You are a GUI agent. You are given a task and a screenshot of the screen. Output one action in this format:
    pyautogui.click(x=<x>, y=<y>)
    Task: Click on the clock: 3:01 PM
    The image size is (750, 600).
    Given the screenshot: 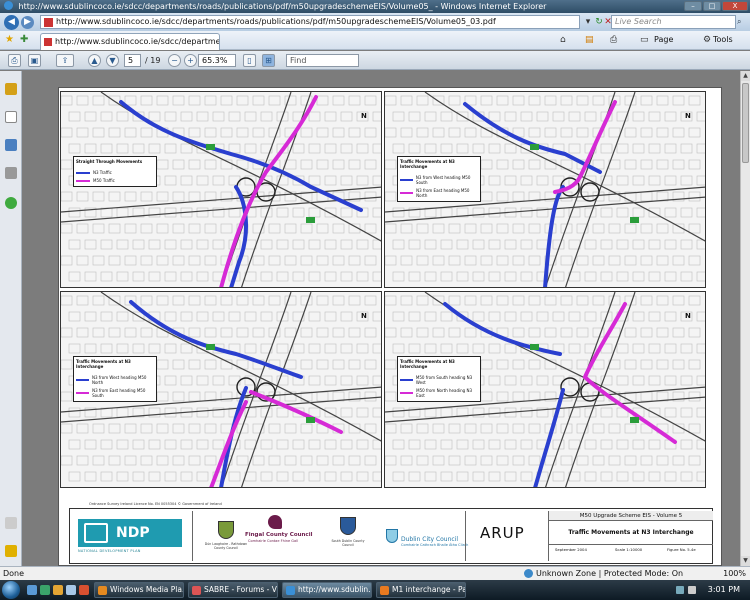 What is the action you would take?
    pyautogui.click(x=724, y=590)
    